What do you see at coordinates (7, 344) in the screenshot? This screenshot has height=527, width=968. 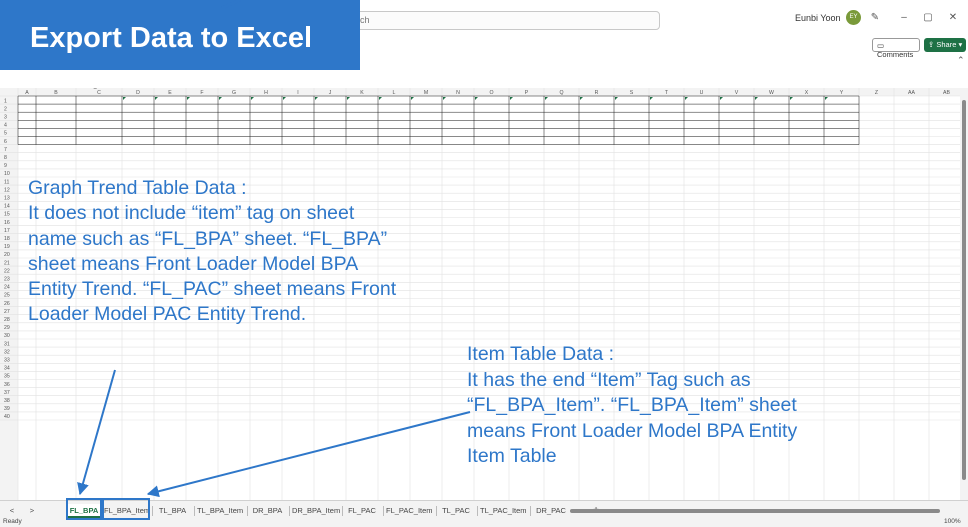 I see `row-number: 31` at bounding box center [7, 344].